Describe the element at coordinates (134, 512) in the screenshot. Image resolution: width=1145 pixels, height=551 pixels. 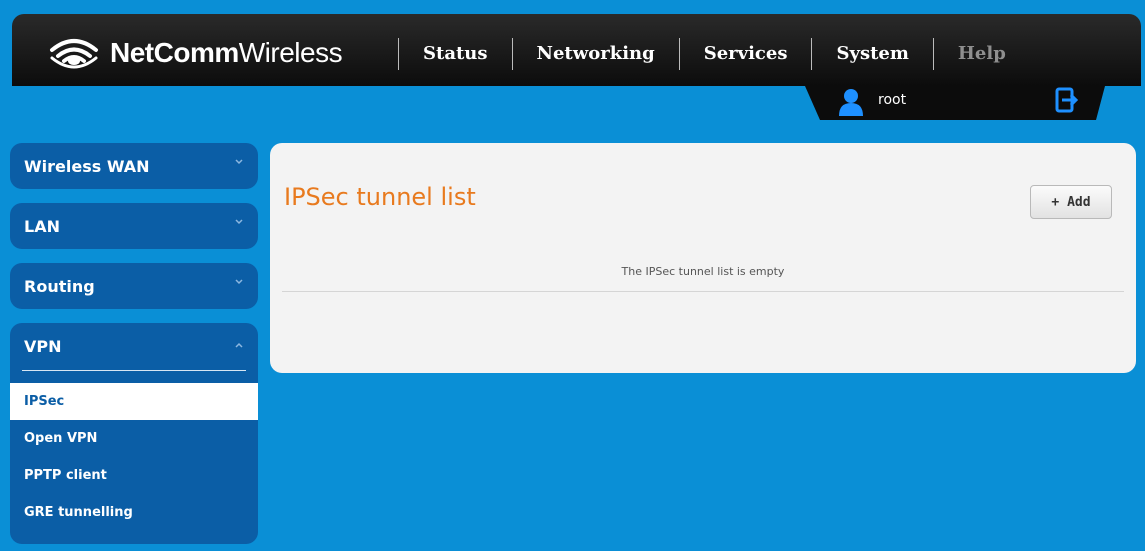
I see `sidebar-item-gre-tunnelling: GRE tunnelling` at that location.